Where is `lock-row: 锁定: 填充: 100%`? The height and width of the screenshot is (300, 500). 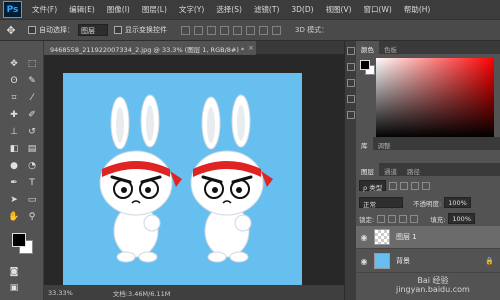
lock-row: 锁定: 填充: 100% is located at coordinates (417, 218).